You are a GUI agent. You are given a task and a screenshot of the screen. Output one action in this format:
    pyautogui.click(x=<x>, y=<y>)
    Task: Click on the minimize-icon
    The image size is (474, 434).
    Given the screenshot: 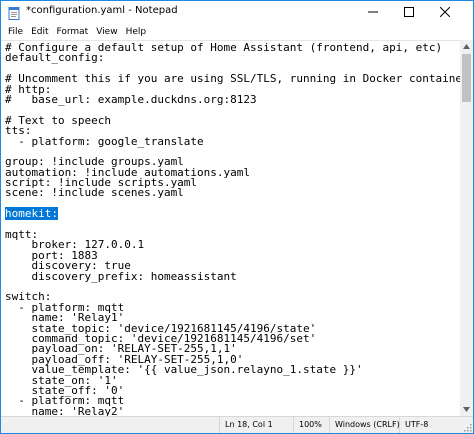 What is the action you would take?
    pyautogui.click(x=373, y=12)
    